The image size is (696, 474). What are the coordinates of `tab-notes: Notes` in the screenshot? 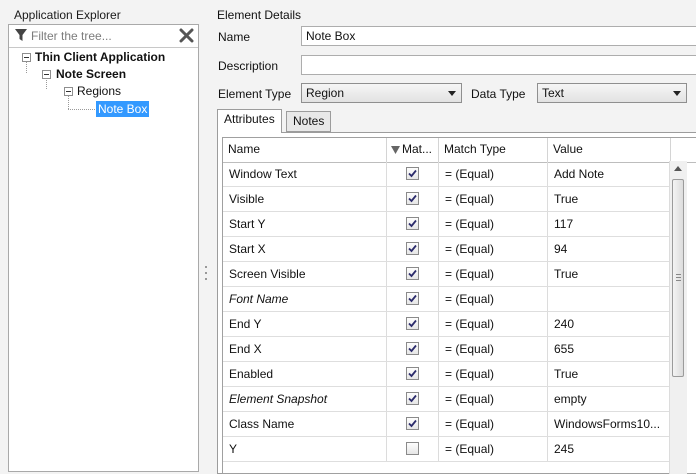 It's located at (309, 121).